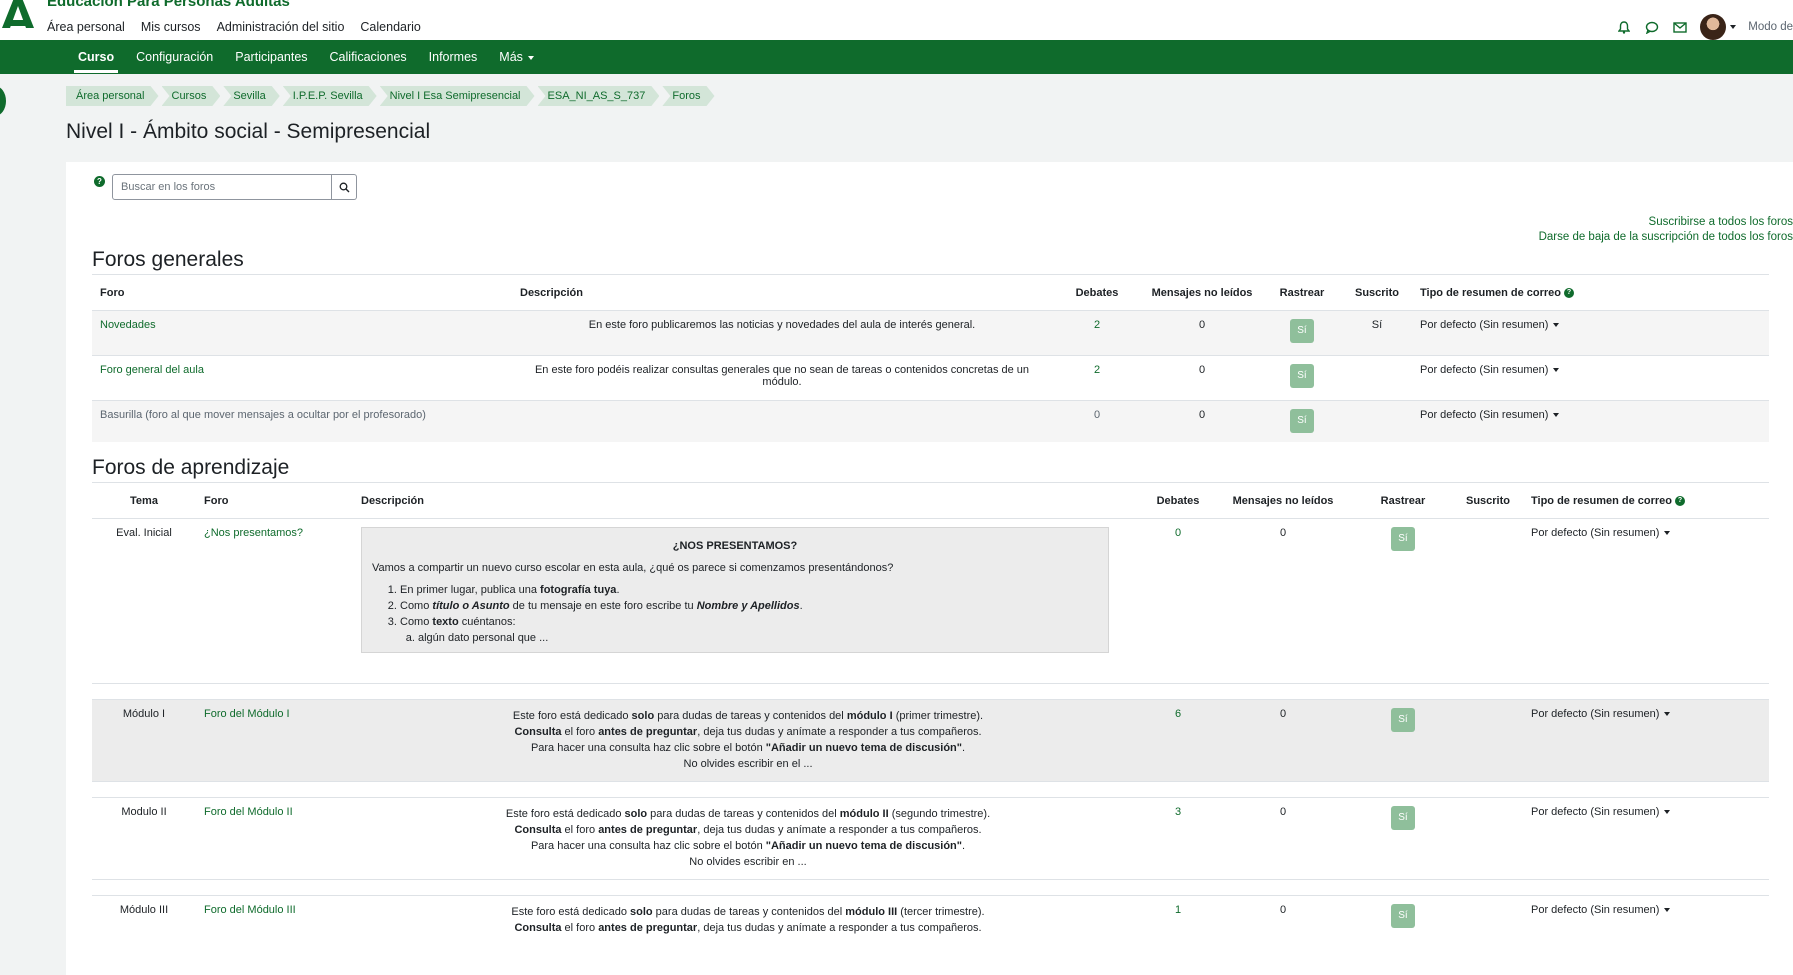 The image size is (1793, 975). Describe the element at coordinates (688, 96) in the screenshot. I see `breadcrumb-foros: Foros` at that location.